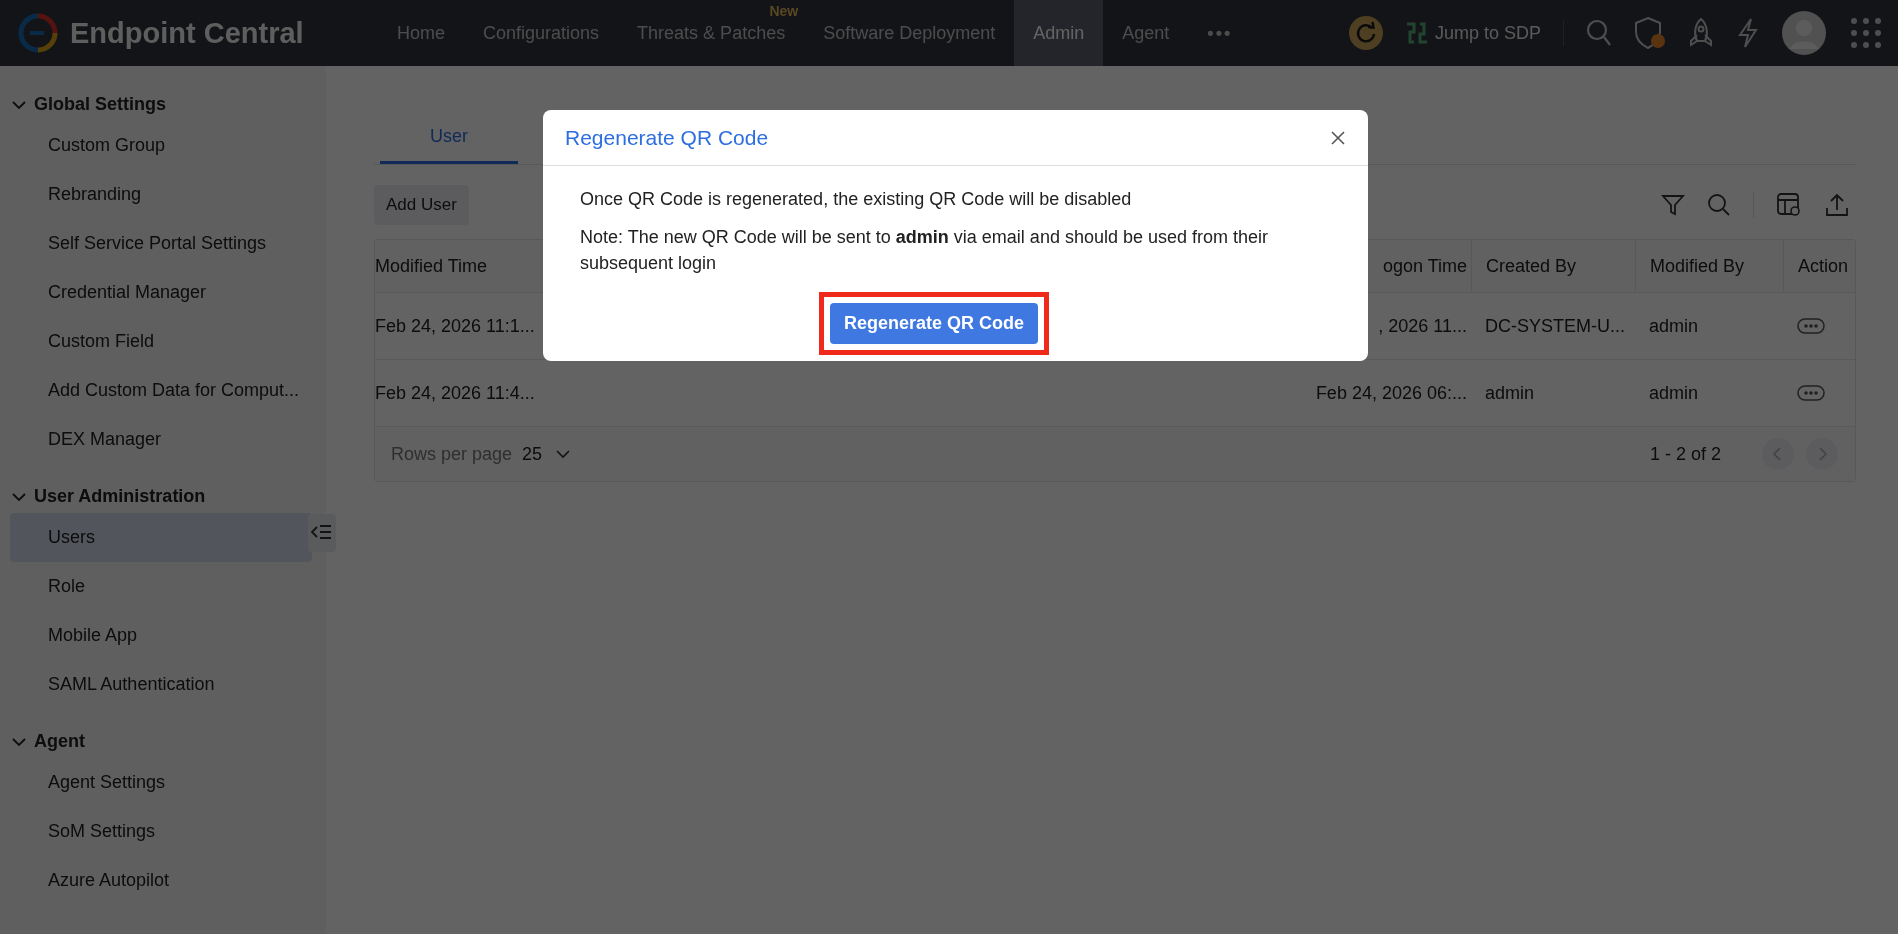 The height and width of the screenshot is (934, 1898). Describe the element at coordinates (563, 454) in the screenshot. I see `caret-icon` at that location.